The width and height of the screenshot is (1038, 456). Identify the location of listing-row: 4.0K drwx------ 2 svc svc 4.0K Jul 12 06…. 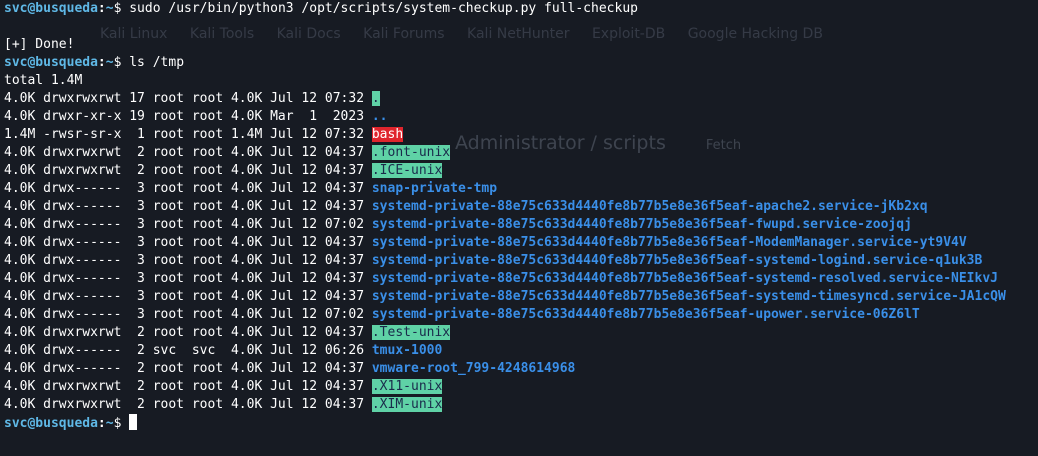
(519, 351).